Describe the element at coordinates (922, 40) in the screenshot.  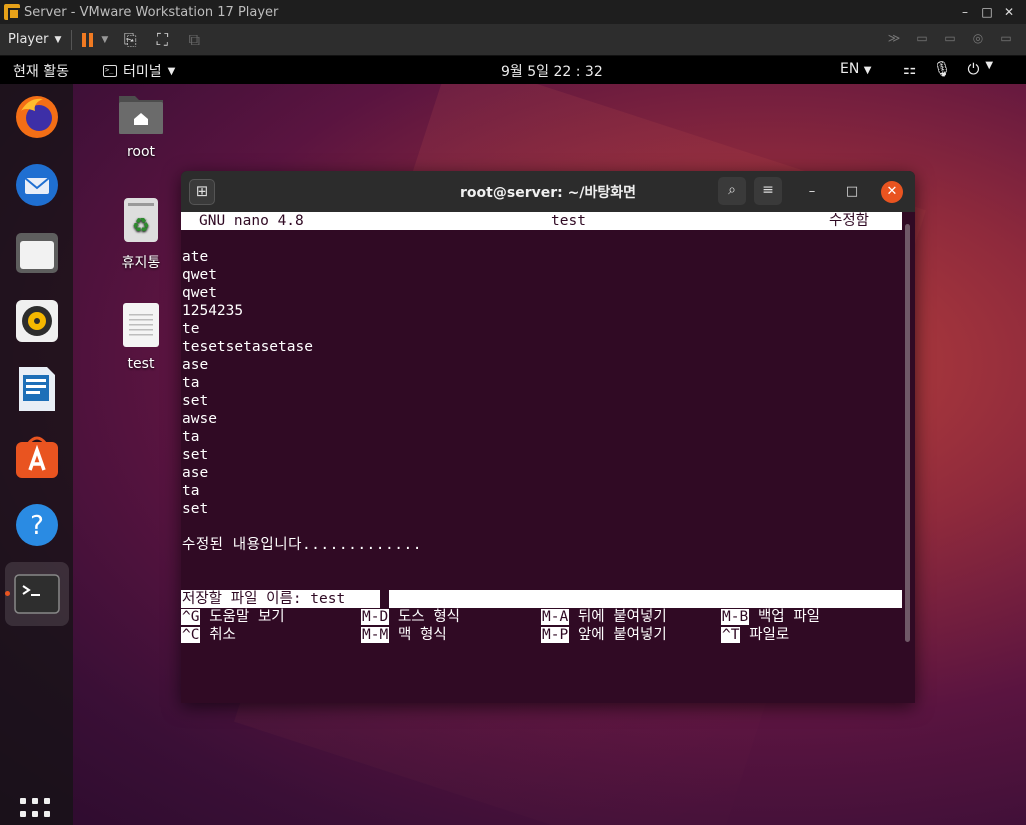
I see `hard-disk-icon: ▭` at that location.